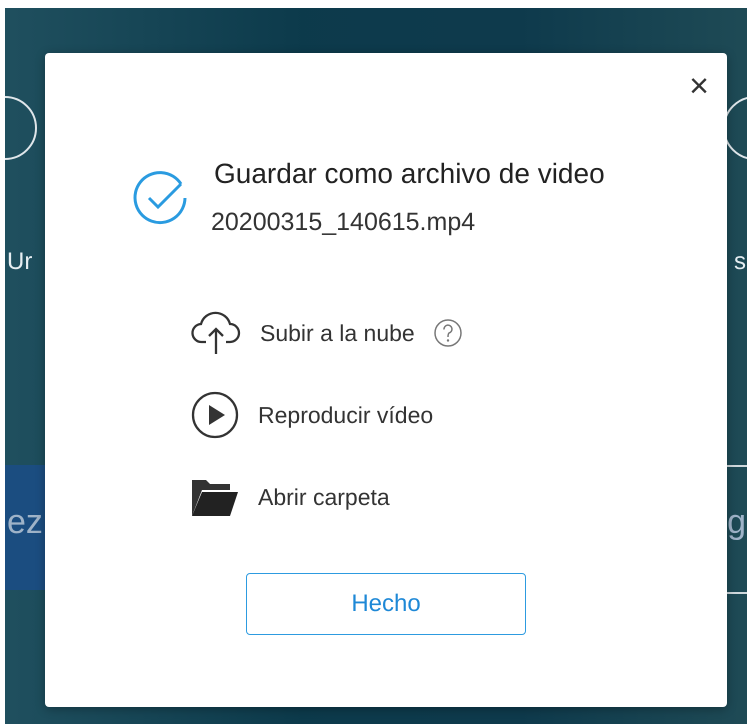  Describe the element at coordinates (25, 522) in the screenshot. I see `background-text: ez` at that location.